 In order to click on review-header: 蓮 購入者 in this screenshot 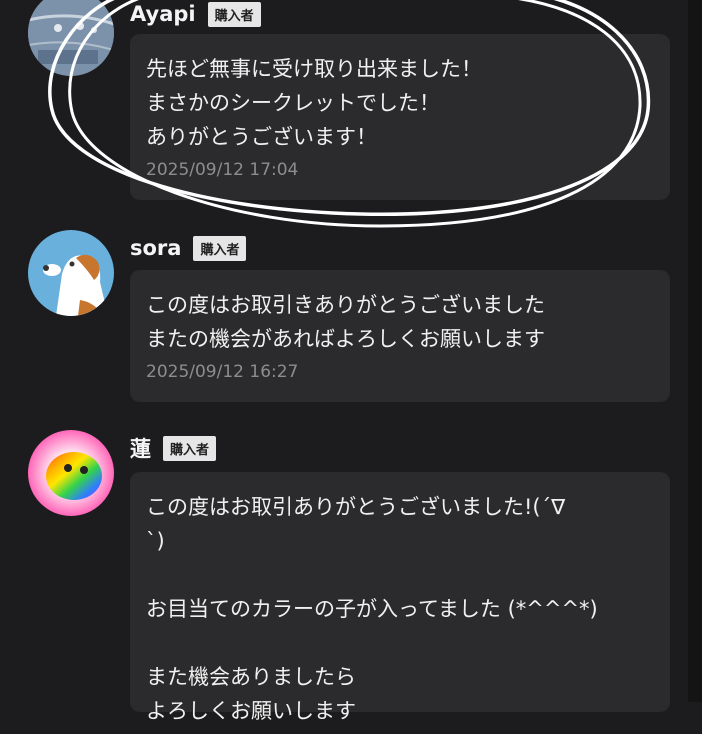, I will do `click(173, 448)`.